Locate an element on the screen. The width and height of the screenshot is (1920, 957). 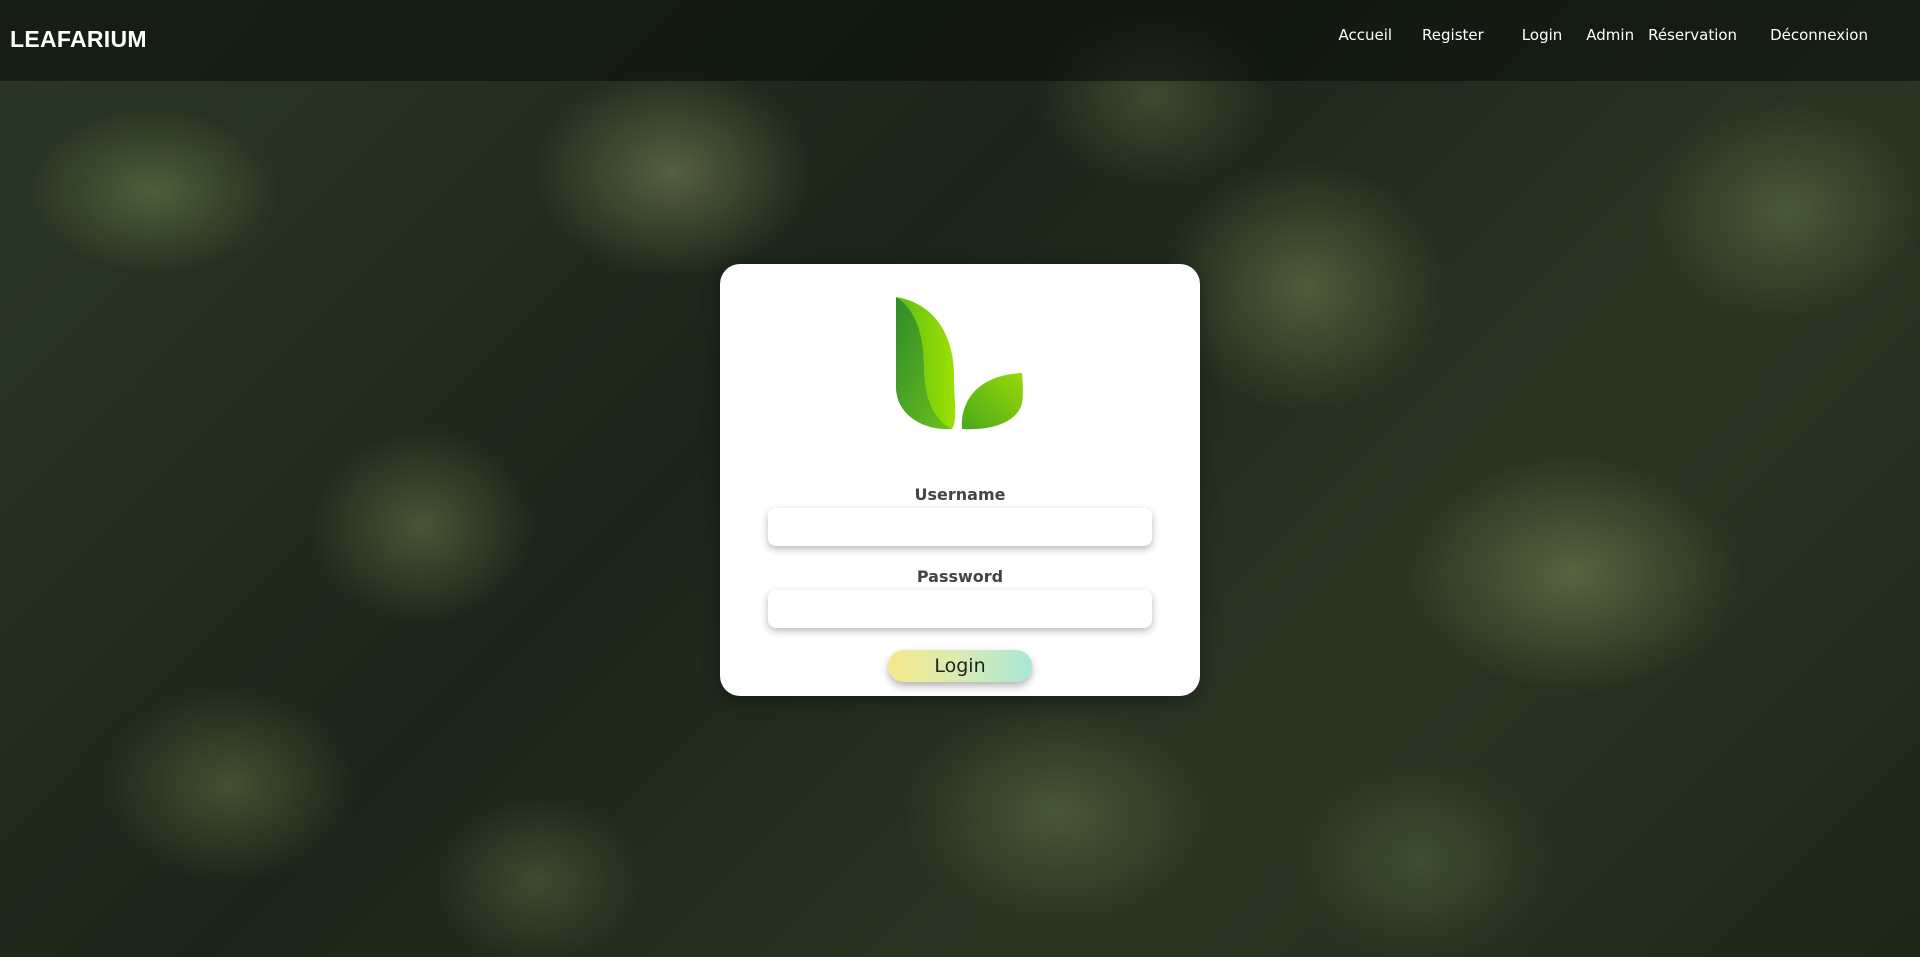
nav-link-reservation: Réservation is located at coordinates (1692, 35).